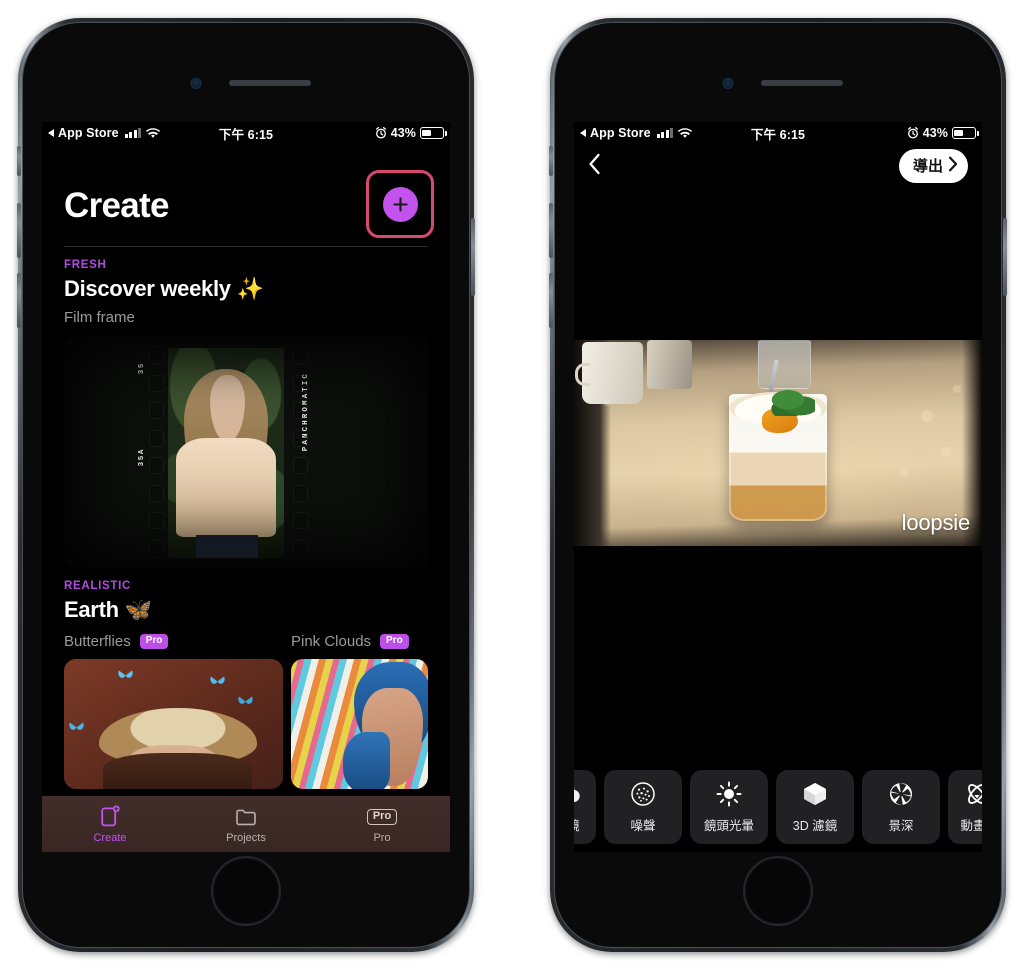  I want to click on tool-lens-flare: 鏡頭光暈, so click(729, 807).